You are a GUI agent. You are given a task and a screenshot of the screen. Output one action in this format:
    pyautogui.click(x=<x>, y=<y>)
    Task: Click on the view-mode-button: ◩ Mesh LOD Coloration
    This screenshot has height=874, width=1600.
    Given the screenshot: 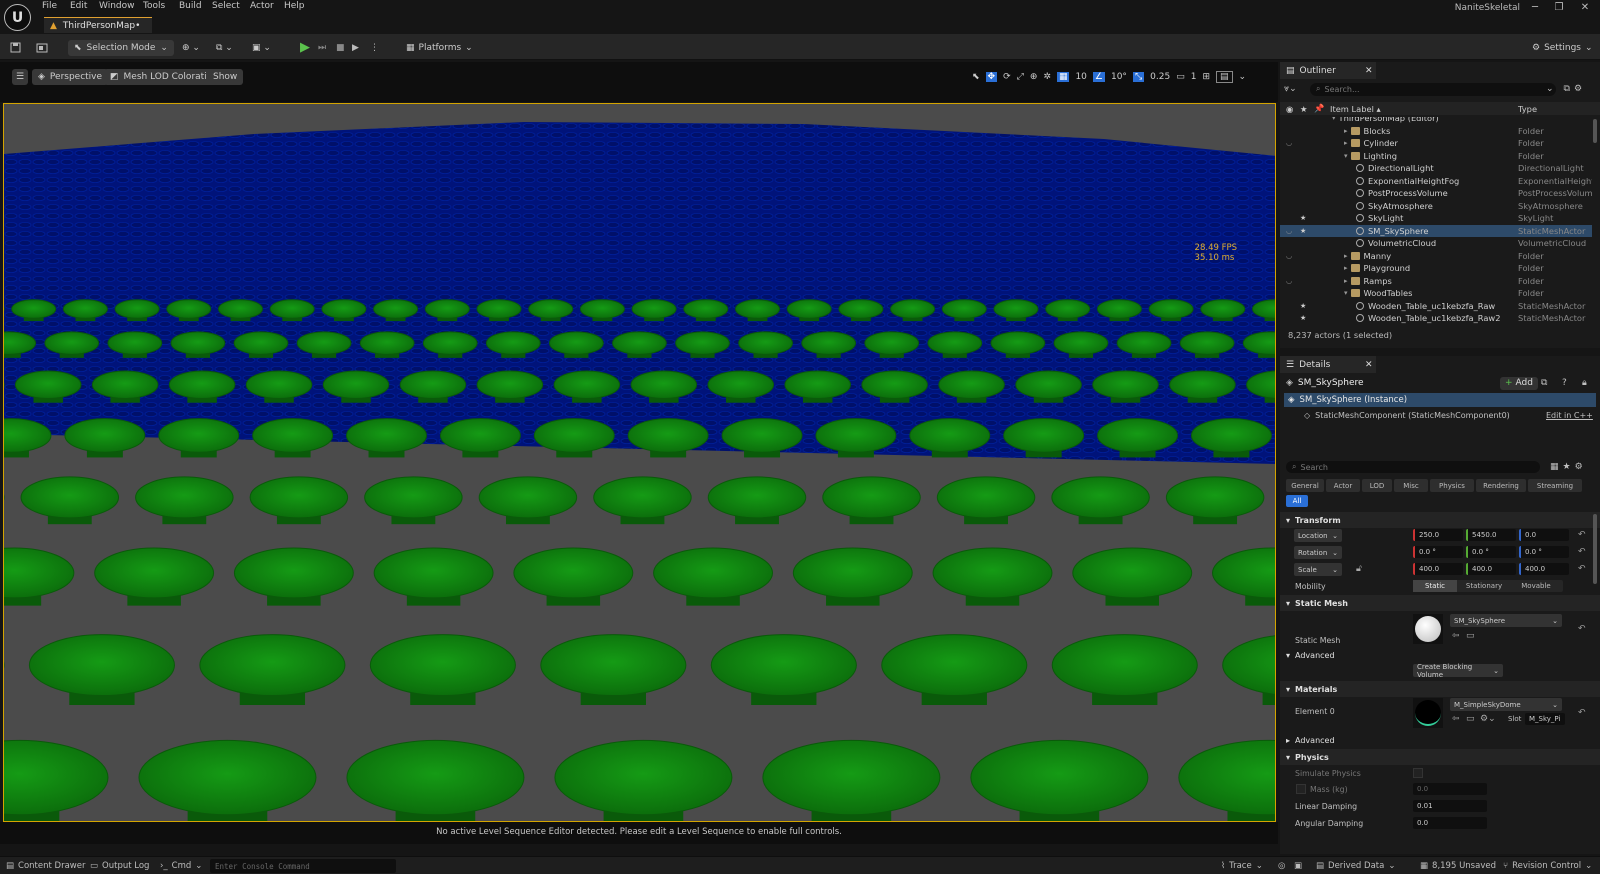 What is the action you would take?
    pyautogui.click(x=164, y=76)
    